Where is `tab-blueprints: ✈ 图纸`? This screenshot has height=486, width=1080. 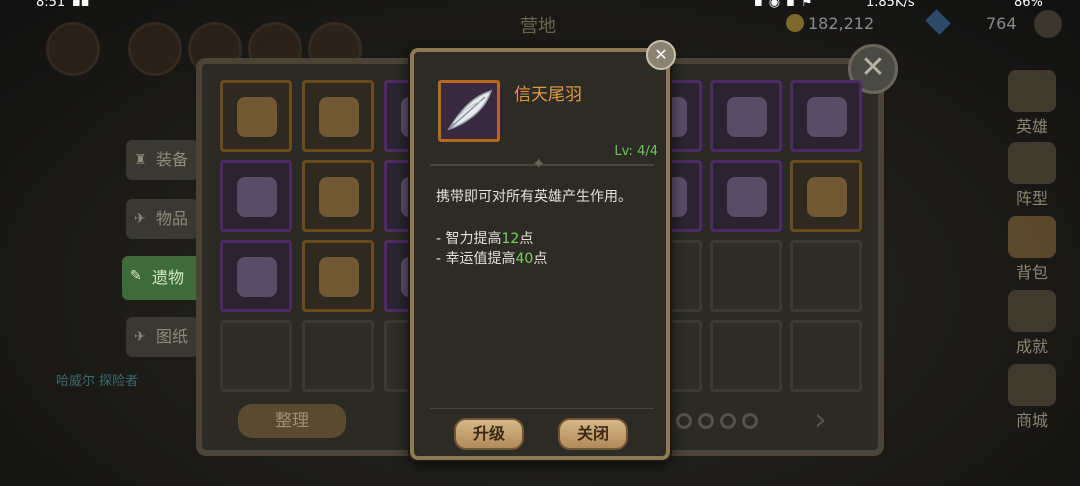 tab-blueprints: ✈ 图纸 is located at coordinates (162, 337).